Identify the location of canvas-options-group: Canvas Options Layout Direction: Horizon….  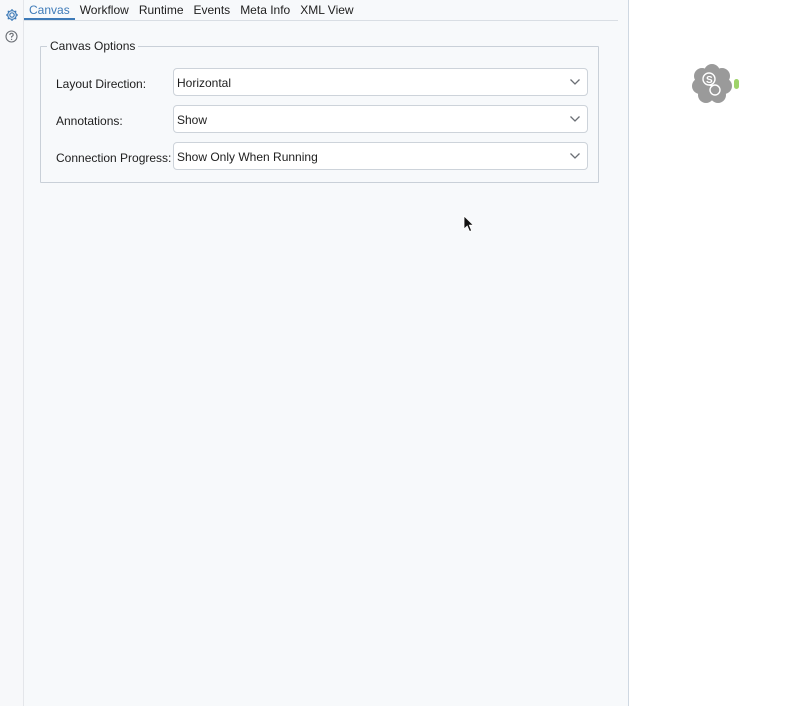
(319, 111).